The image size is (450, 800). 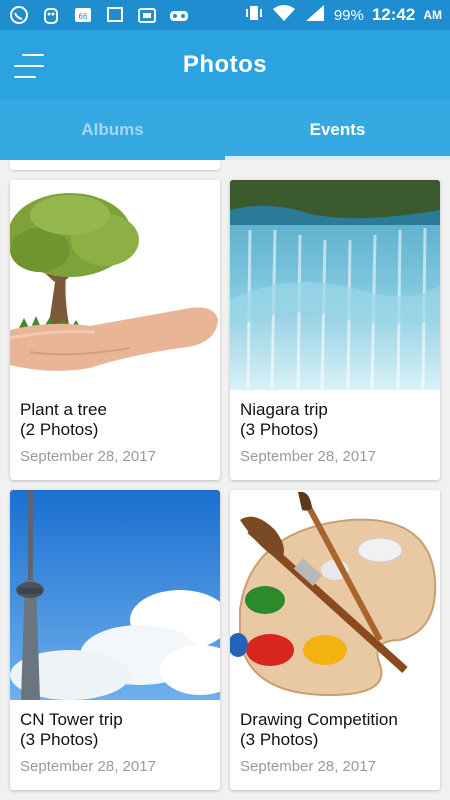 I want to click on tv-icon, so click(x=147, y=15).